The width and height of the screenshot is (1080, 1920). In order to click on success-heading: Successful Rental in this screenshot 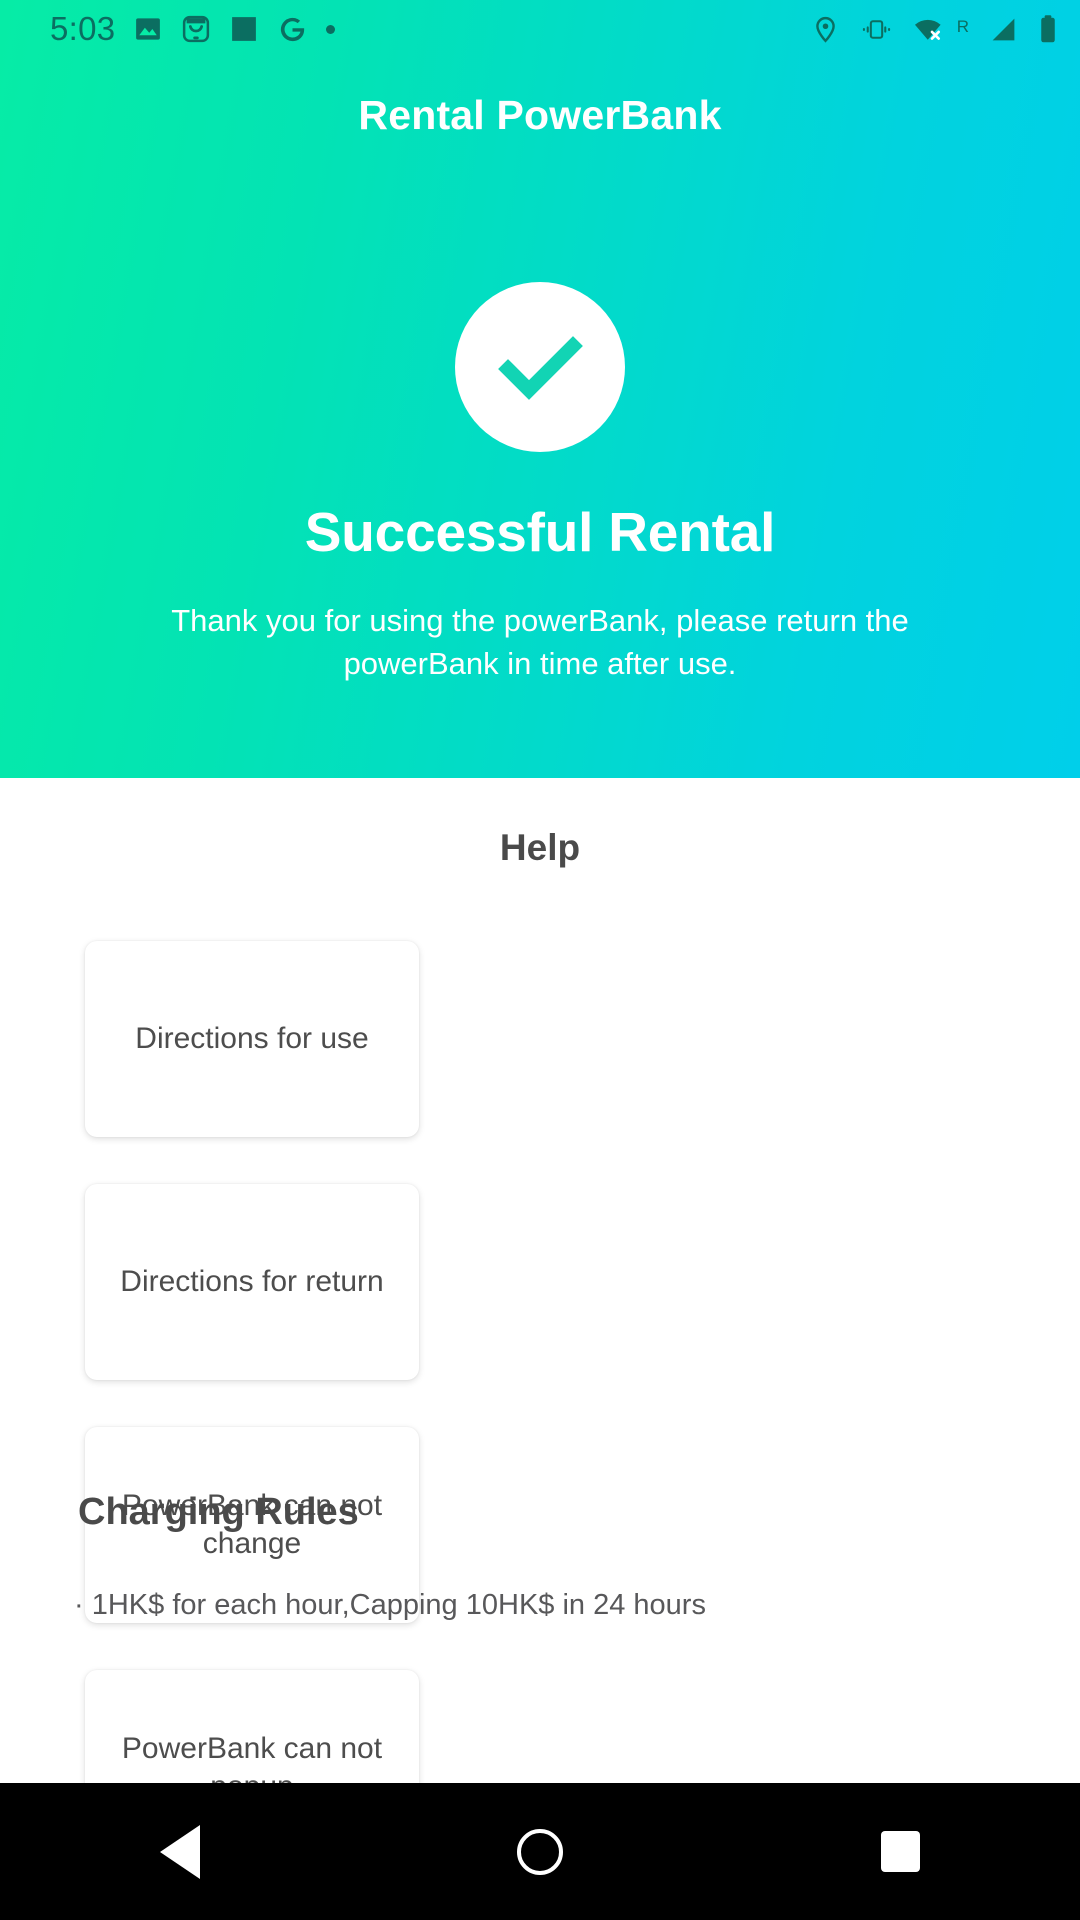, I will do `click(540, 532)`.